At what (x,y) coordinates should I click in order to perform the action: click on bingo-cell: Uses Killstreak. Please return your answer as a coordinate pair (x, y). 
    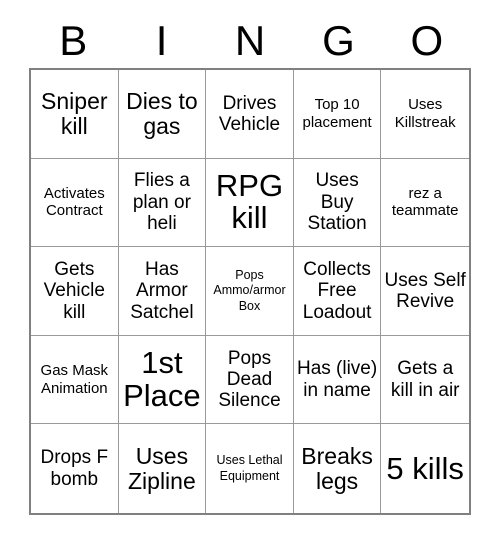
    Looking at the image, I should click on (425, 114).